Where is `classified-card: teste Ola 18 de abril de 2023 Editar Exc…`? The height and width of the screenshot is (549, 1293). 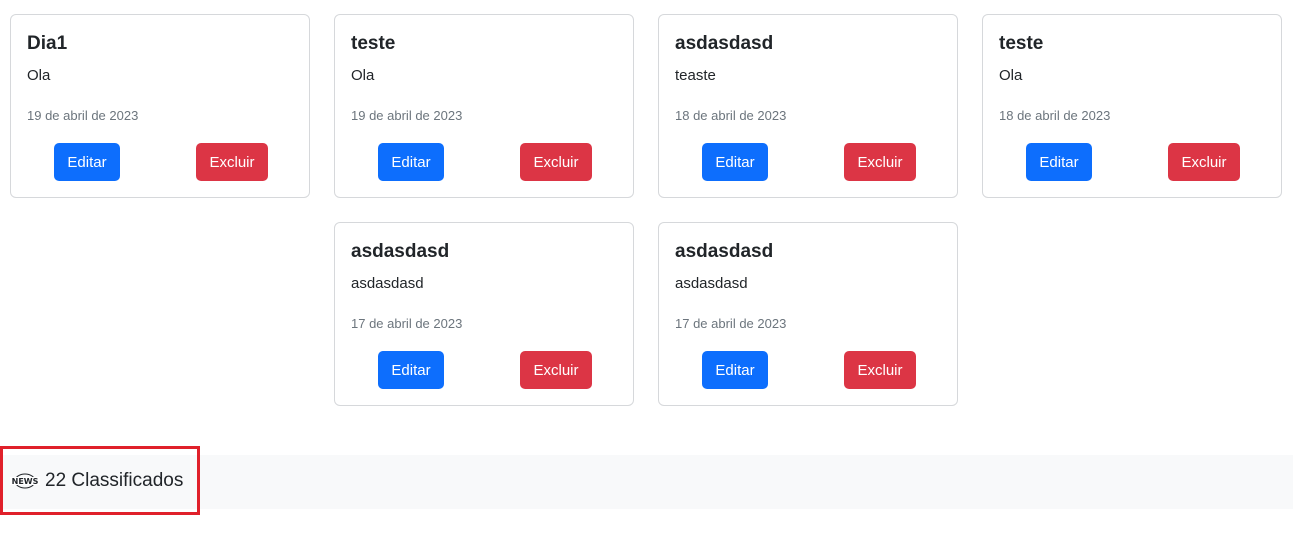
classified-card: teste Ola 18 de abril de 2023 Editar Exc… is located at coordinates (1132, 106).